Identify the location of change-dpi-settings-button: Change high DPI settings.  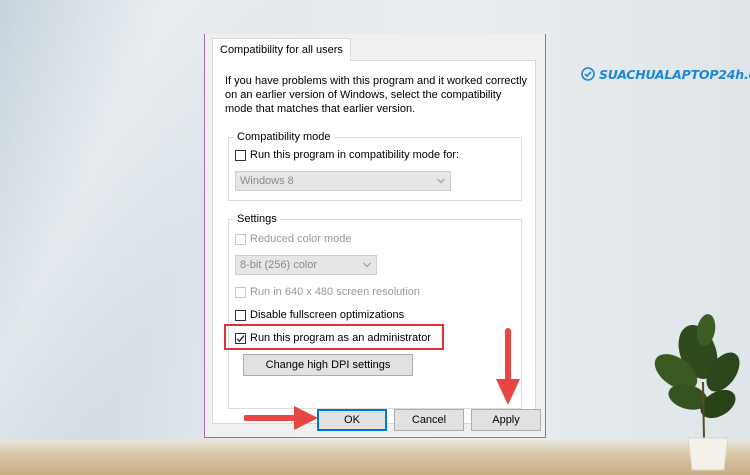
(328, 365).